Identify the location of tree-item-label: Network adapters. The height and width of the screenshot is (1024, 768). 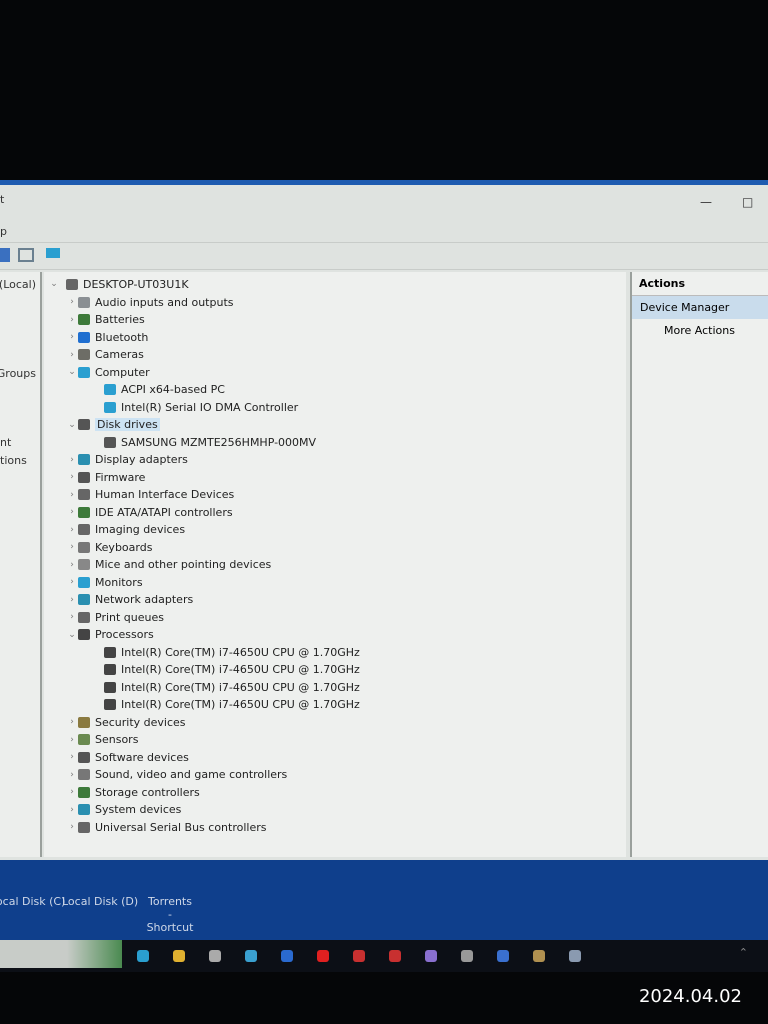
(144, 599).